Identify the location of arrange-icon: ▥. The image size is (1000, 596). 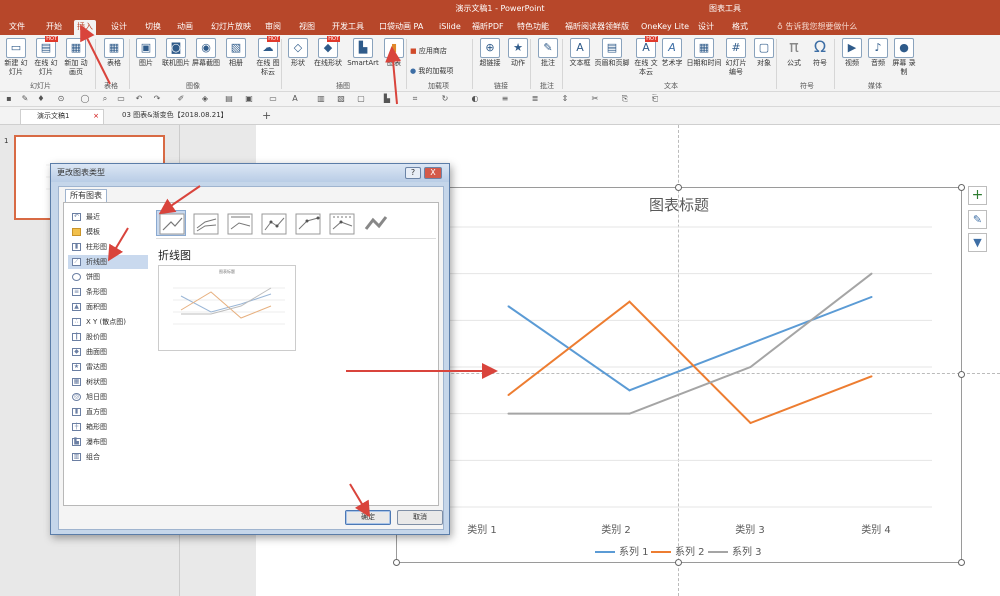
(321, 99).